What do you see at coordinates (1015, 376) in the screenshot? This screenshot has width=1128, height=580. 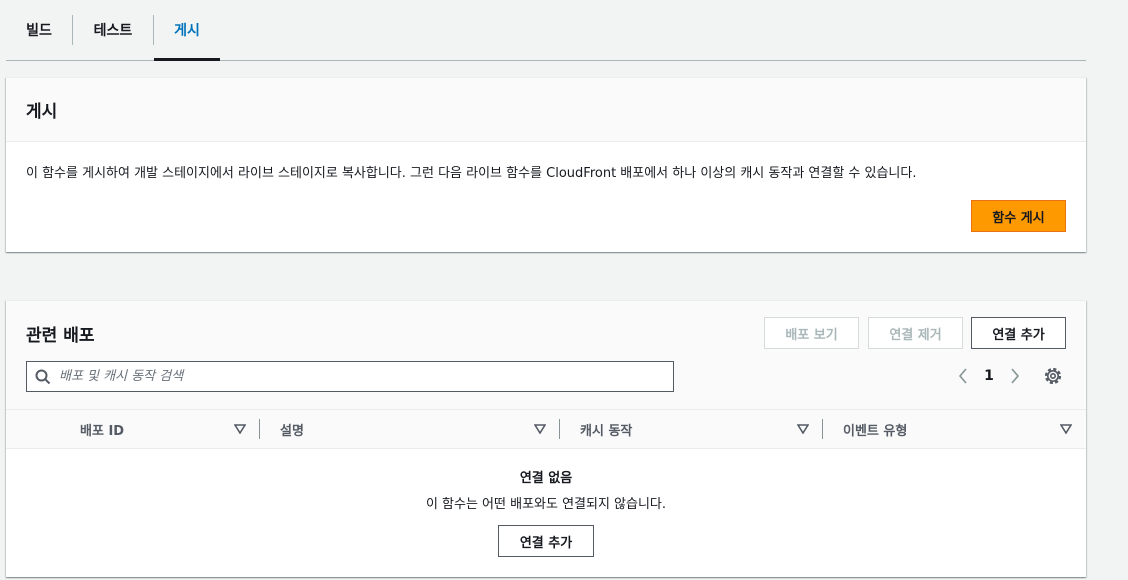 I see `chevron-right-icon` at bounding box center [1015, 376].